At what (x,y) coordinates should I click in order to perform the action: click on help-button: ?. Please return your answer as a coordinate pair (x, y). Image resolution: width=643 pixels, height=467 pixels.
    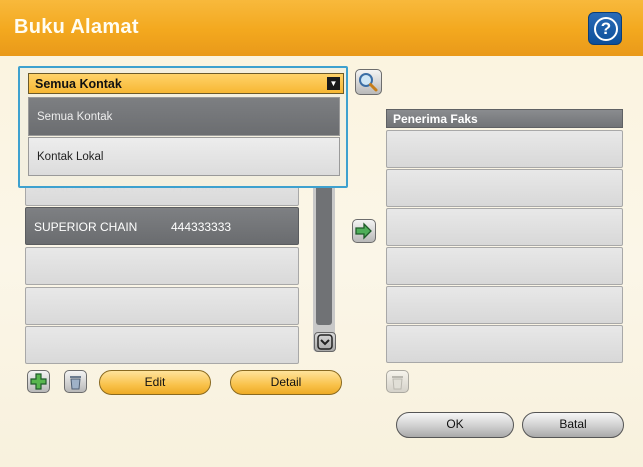
    Looking at the image, I should click on (605, 28).